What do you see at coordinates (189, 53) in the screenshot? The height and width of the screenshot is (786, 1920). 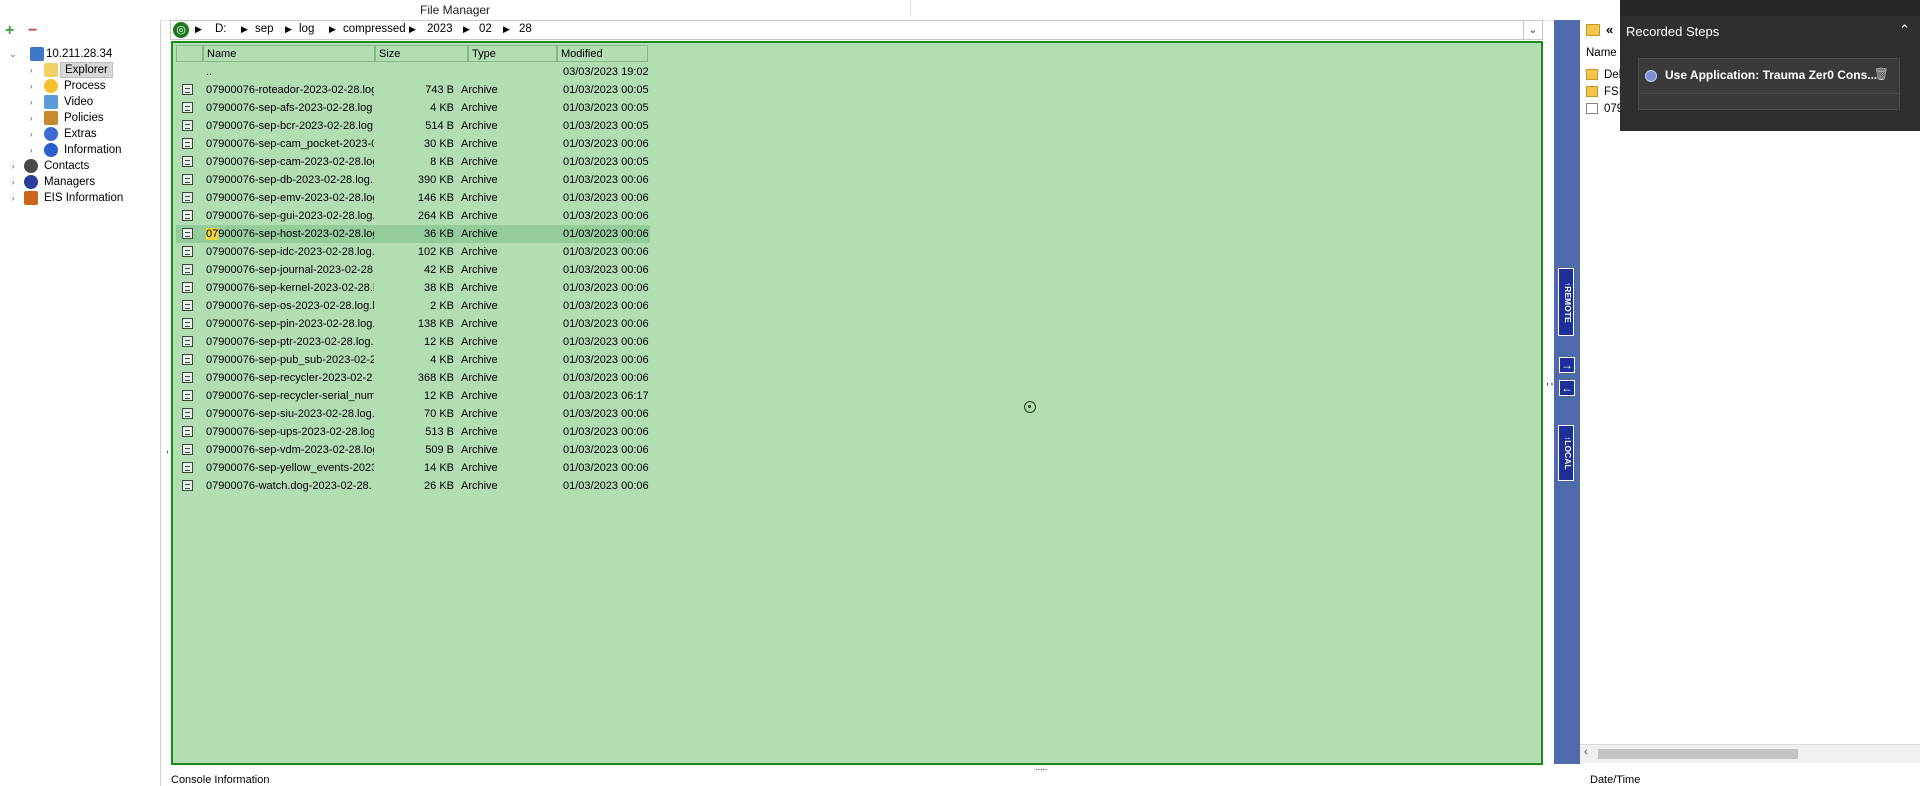 I see `icon-column-header` at bounding box center [189, 53].